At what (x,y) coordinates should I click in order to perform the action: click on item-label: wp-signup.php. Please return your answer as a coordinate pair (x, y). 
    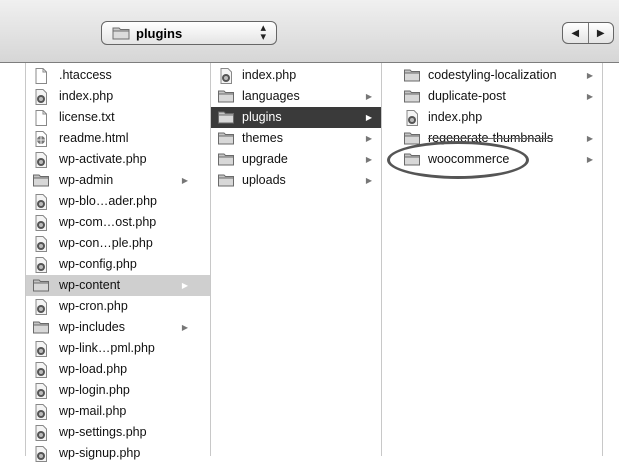
    Looking at the image, I should click on (100, 453).